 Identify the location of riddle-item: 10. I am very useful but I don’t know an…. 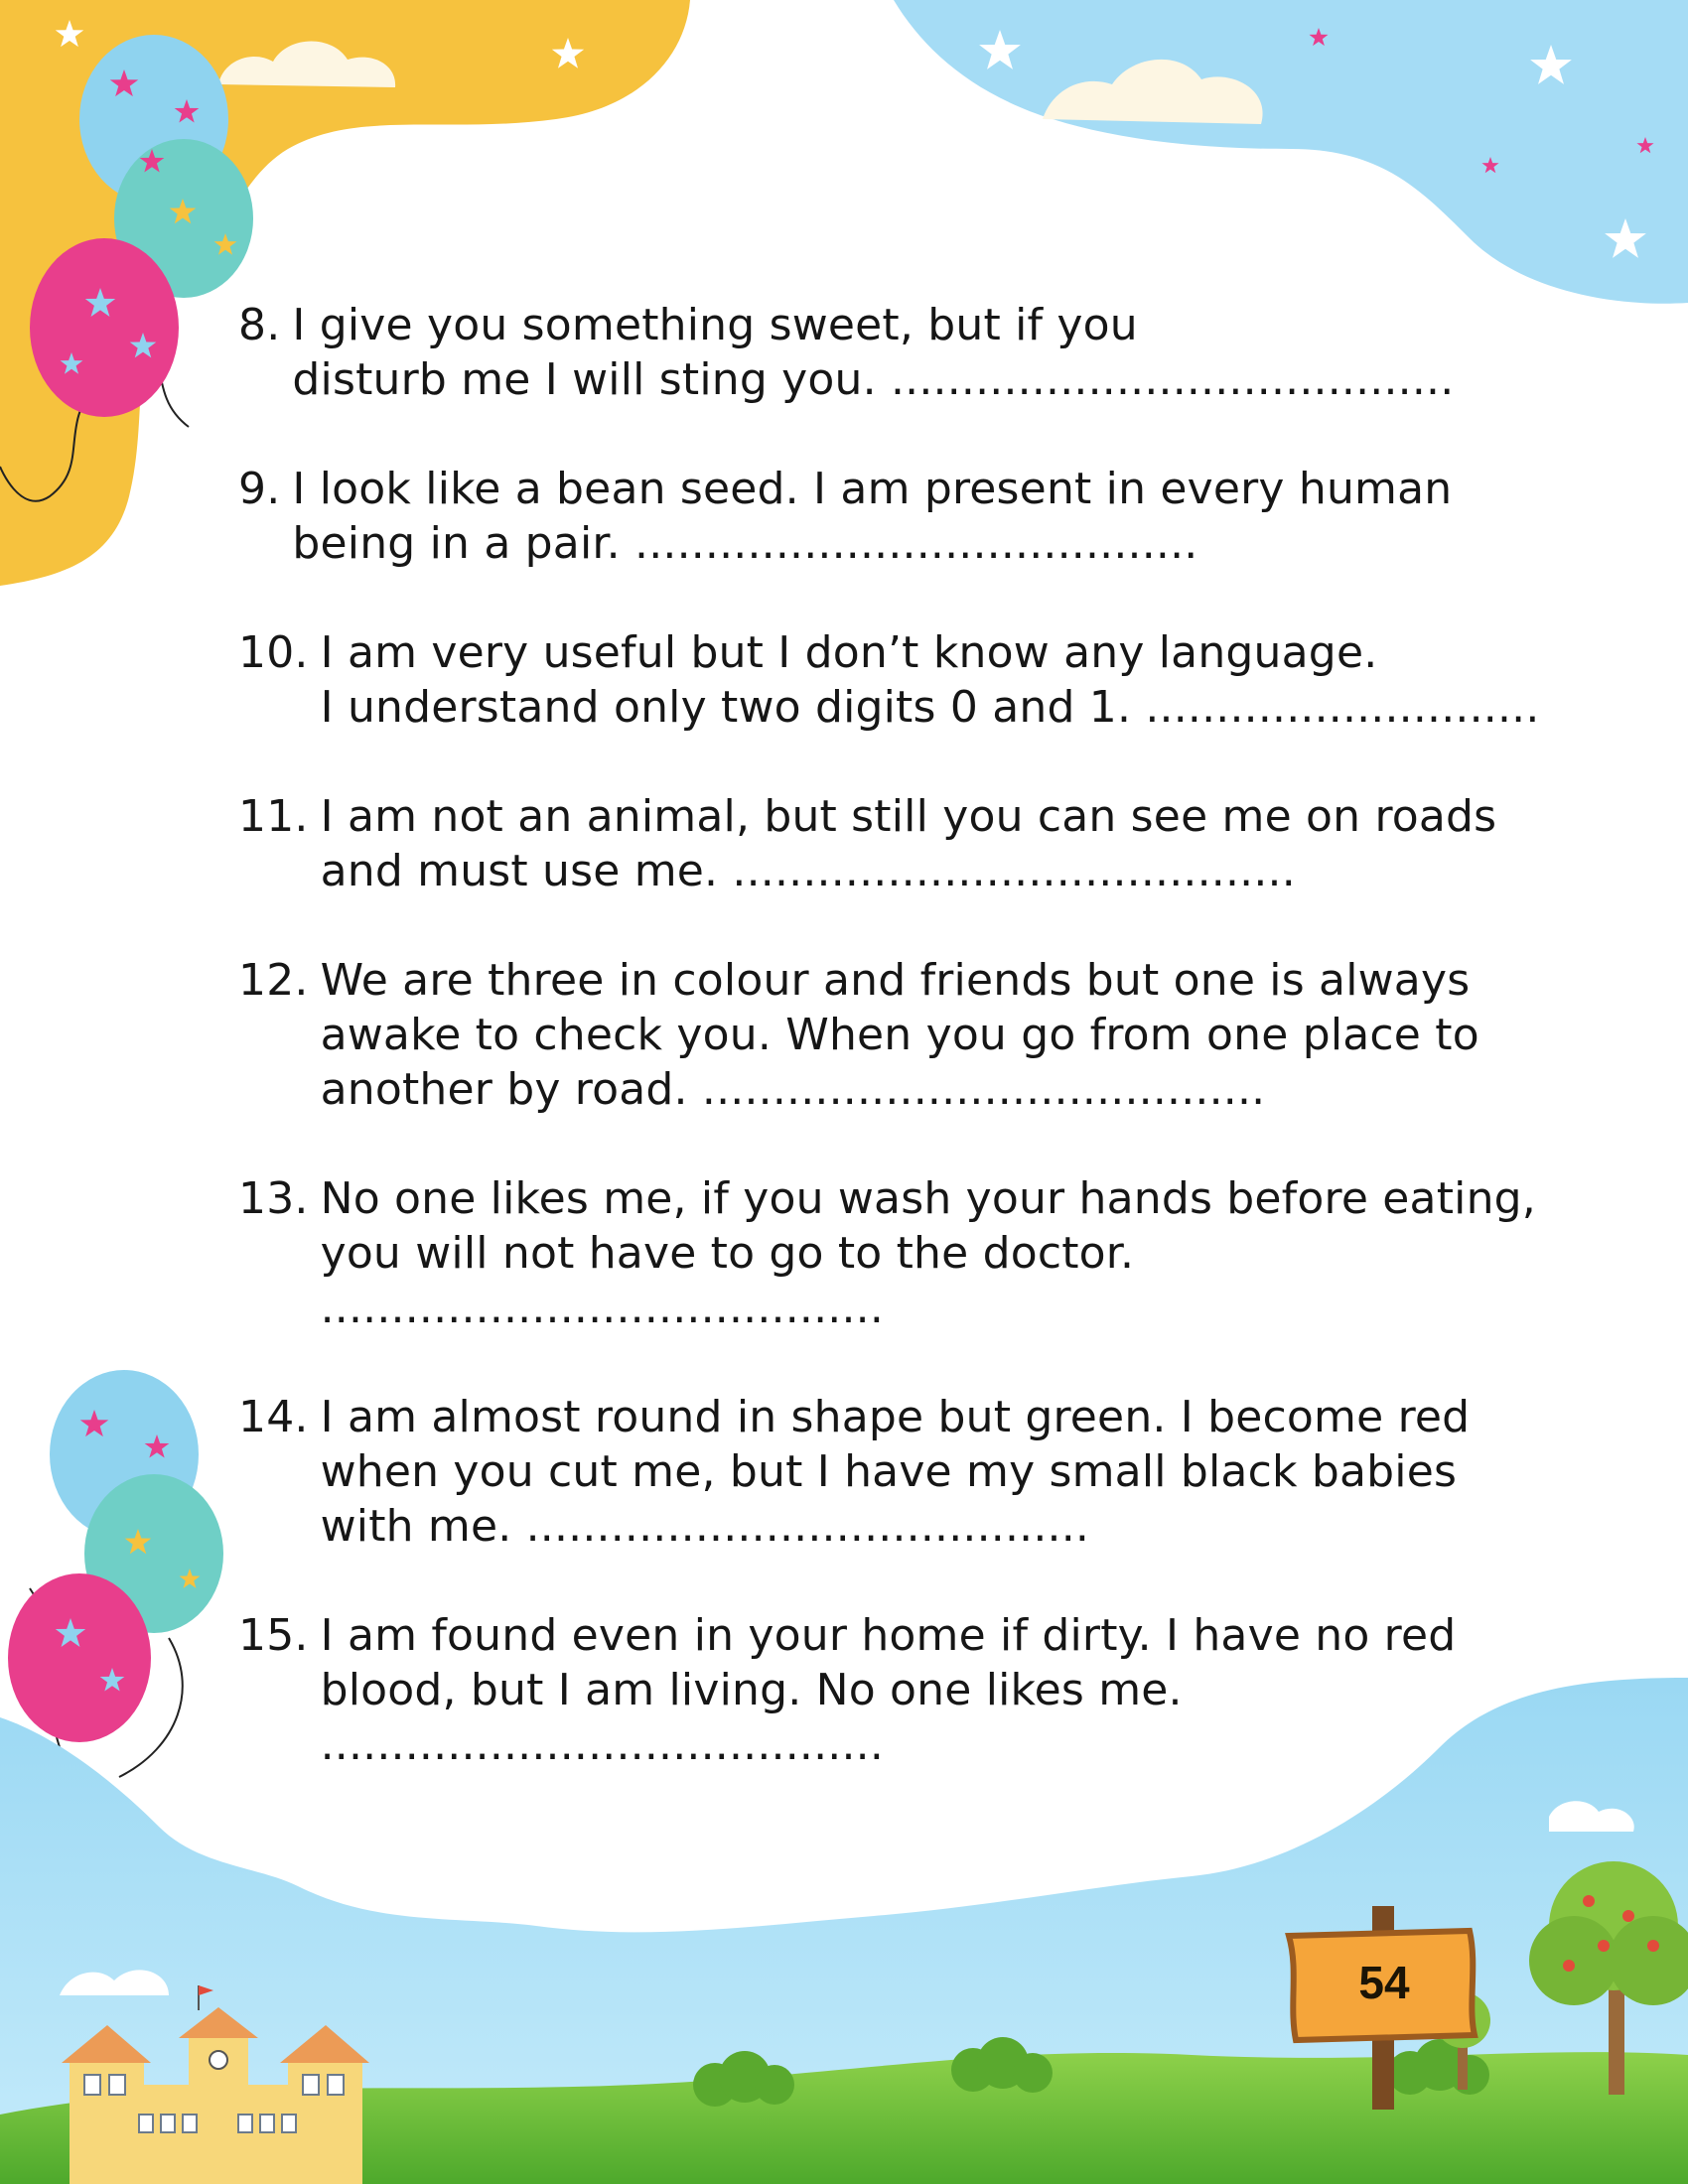
(889, 680).